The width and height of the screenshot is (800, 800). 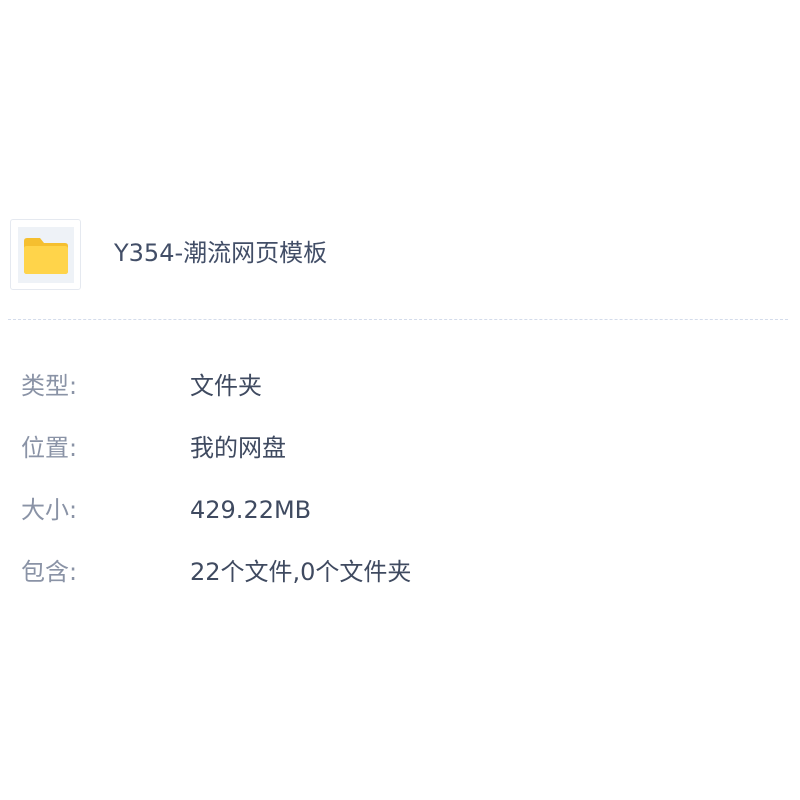 I want to click on property-label-size: 大小:, so click(x=49, y=510).